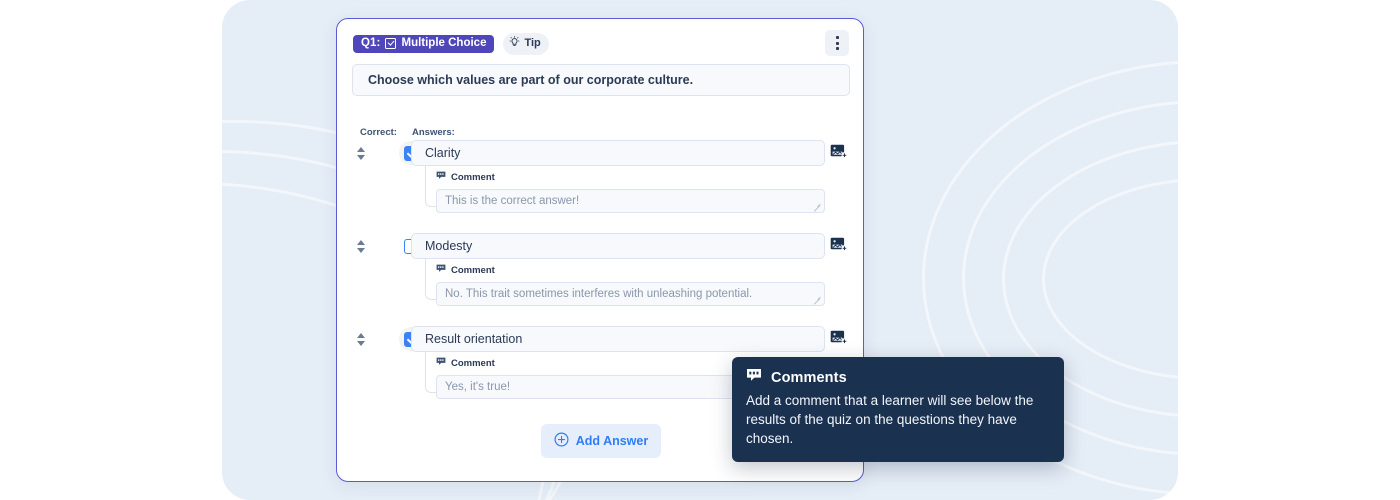 Image resolution: width=1400 pixels, height=500 pixels. What do you see at coordinates (612, 441) in the screenshot?
I see `add-answer-label: Add Answer` at bounding box center [612, 441].